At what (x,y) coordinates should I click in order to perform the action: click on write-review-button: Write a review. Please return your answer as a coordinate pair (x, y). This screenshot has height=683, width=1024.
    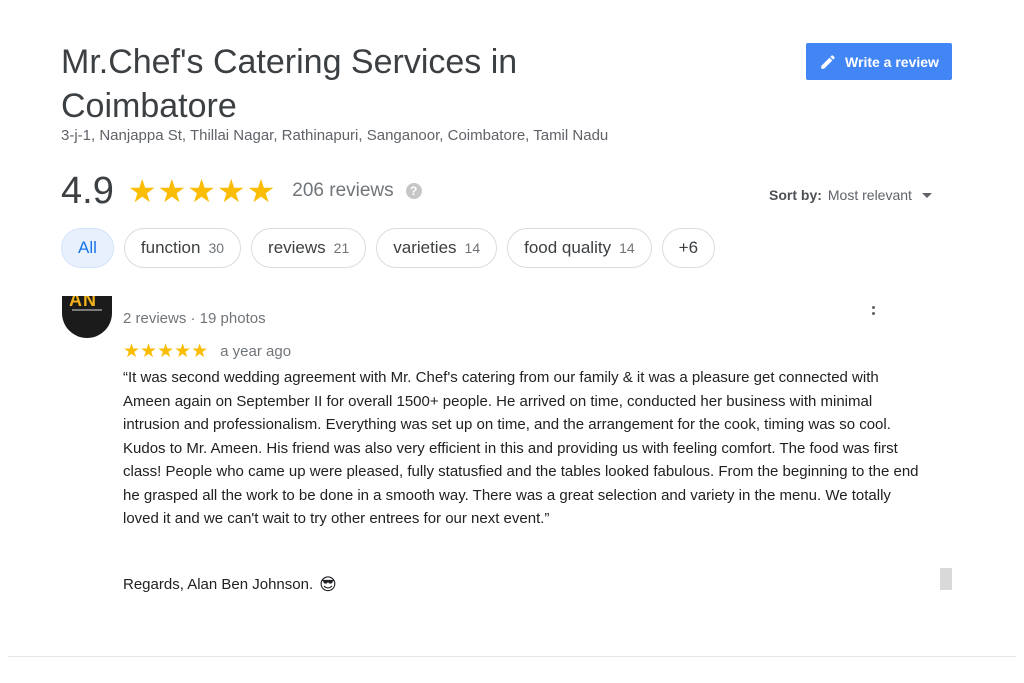
    Looking at the image, I should click on (879, 61).